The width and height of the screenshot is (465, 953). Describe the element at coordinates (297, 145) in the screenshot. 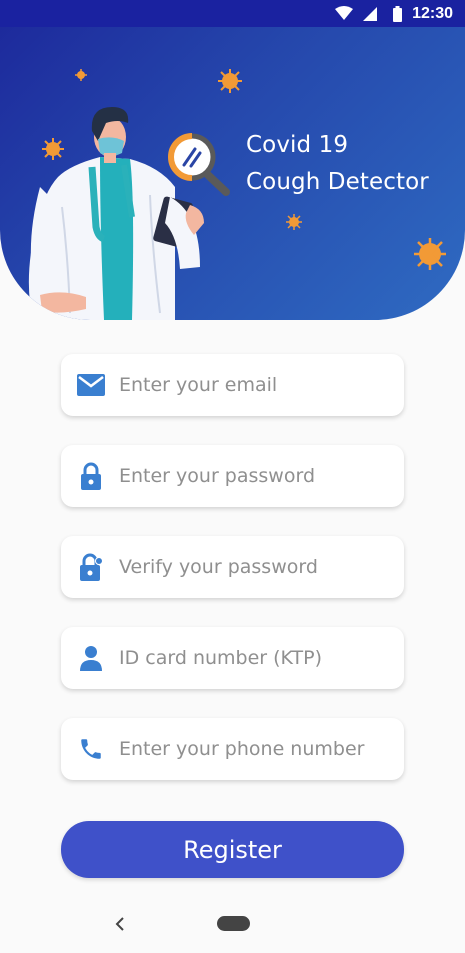

I see `app-title-line1: Covid 19` at that location.